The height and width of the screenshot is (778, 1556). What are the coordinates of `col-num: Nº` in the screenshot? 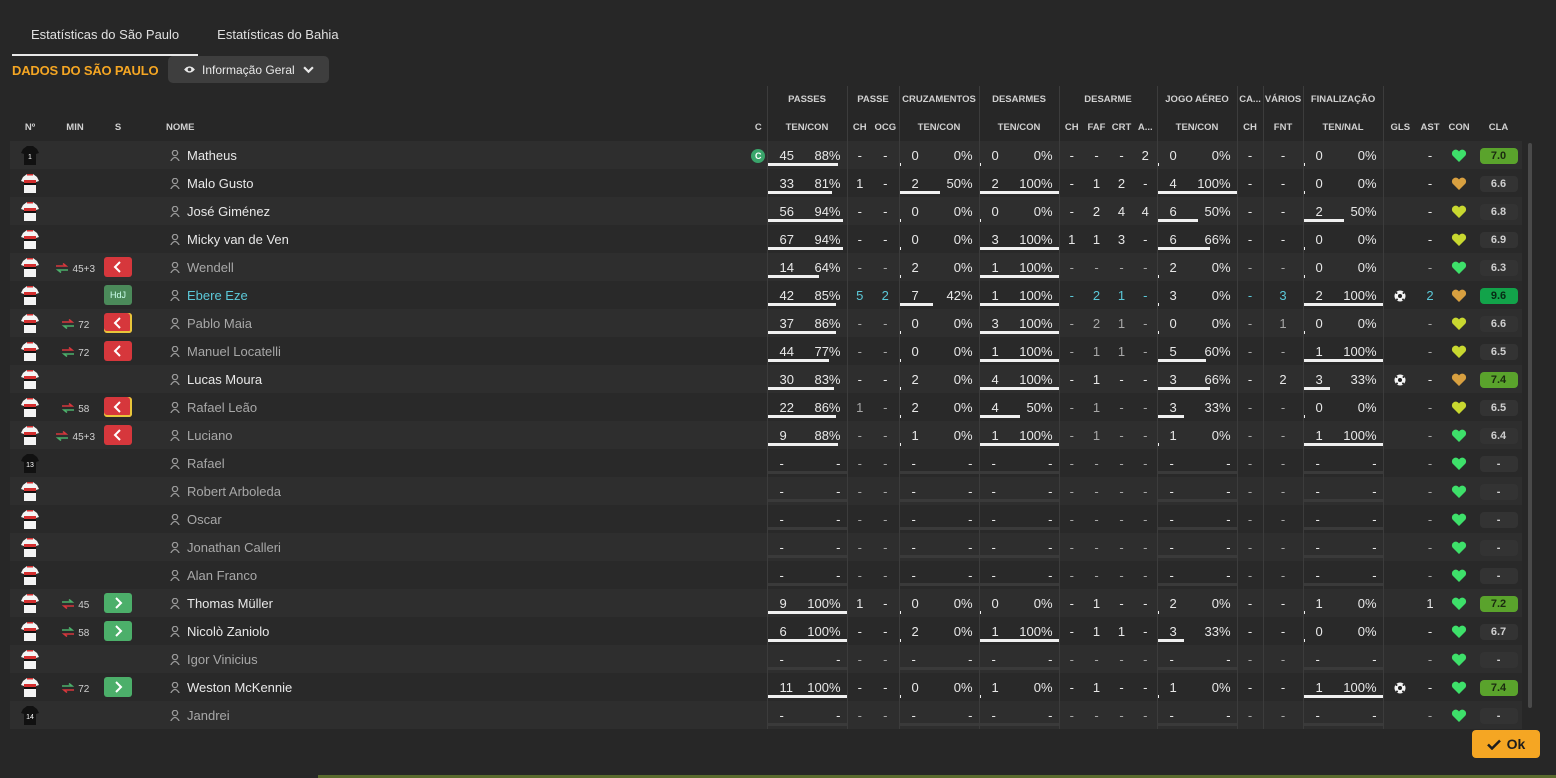 It's located at (30, 127).